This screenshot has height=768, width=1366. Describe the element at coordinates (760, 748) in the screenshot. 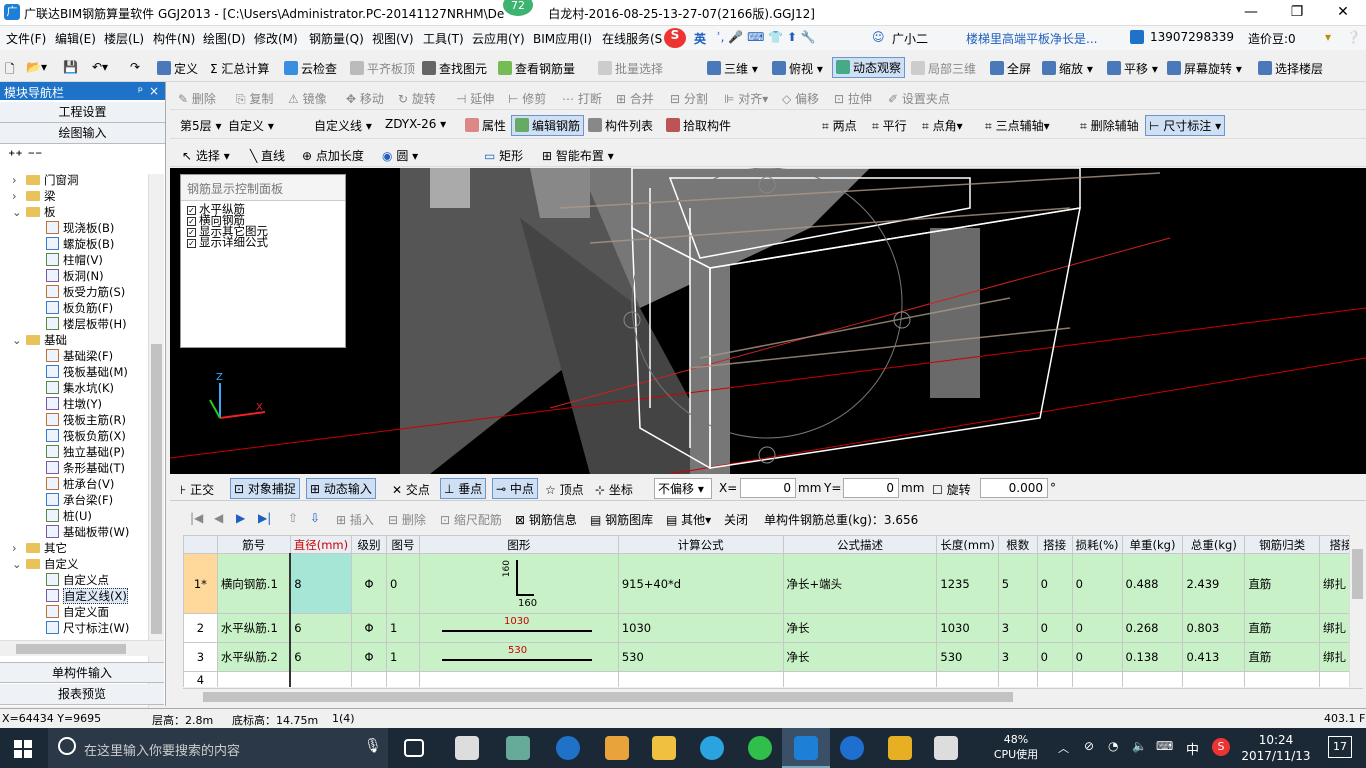

I see `360-browser-icon` at that location.